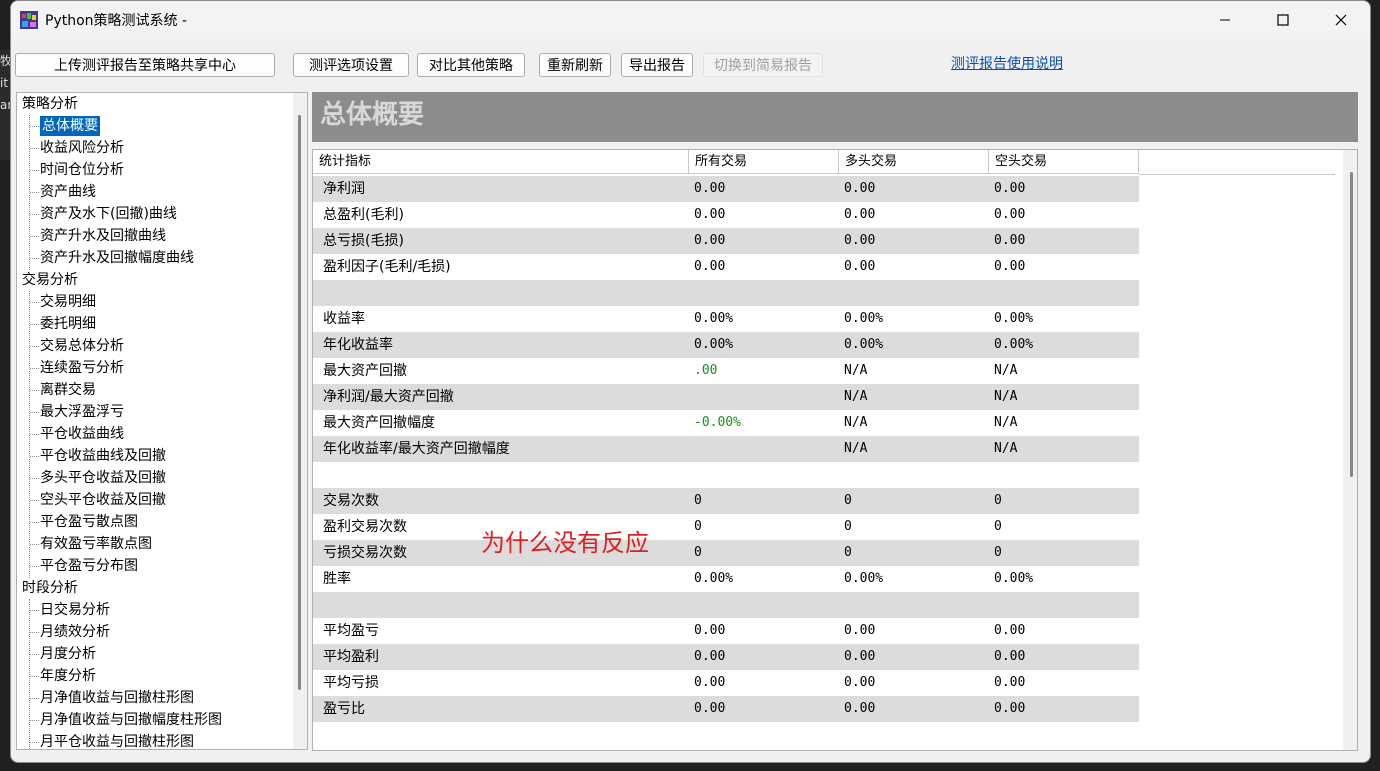 Image resolution: width=1380 pixels, height=771 pixels. I want to click on table-row: 收益率 0.00% 0.00% 0.00%, so click(726, 319).